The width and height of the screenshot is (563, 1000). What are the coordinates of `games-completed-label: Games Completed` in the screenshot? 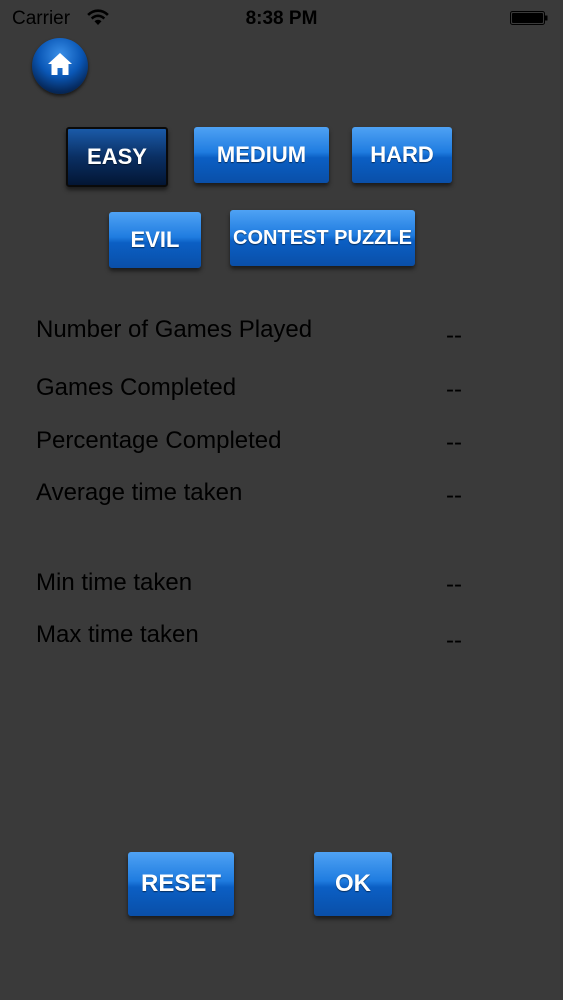 It's located at (136, 387).